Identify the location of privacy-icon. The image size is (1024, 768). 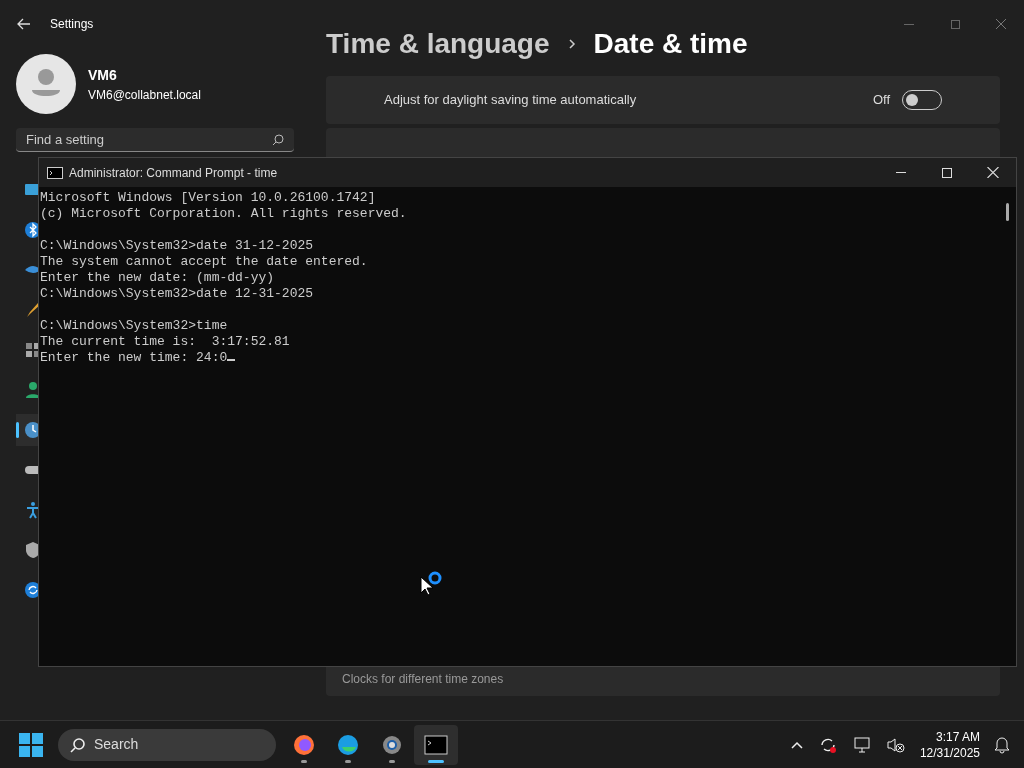
(30, 550).